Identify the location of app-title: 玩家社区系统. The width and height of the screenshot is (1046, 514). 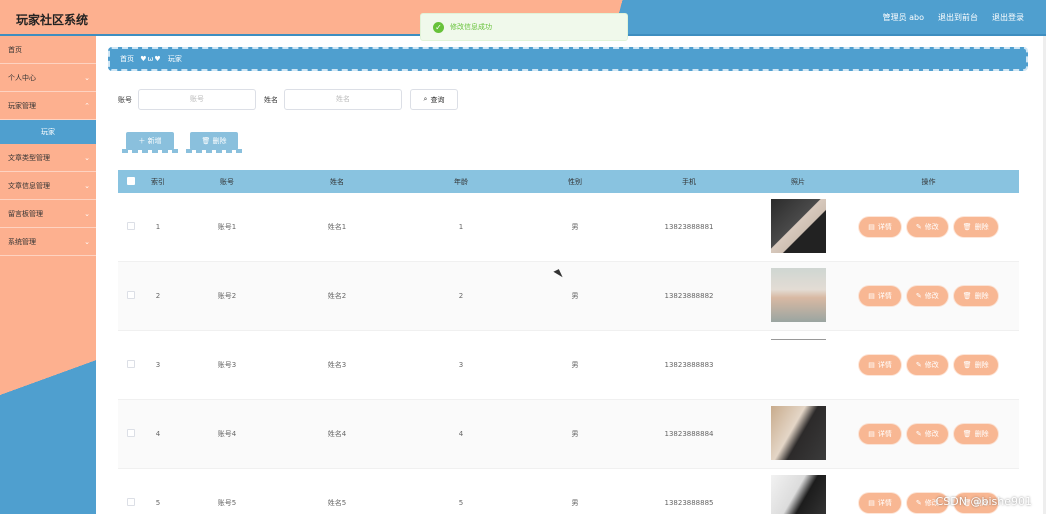
(52, 20).